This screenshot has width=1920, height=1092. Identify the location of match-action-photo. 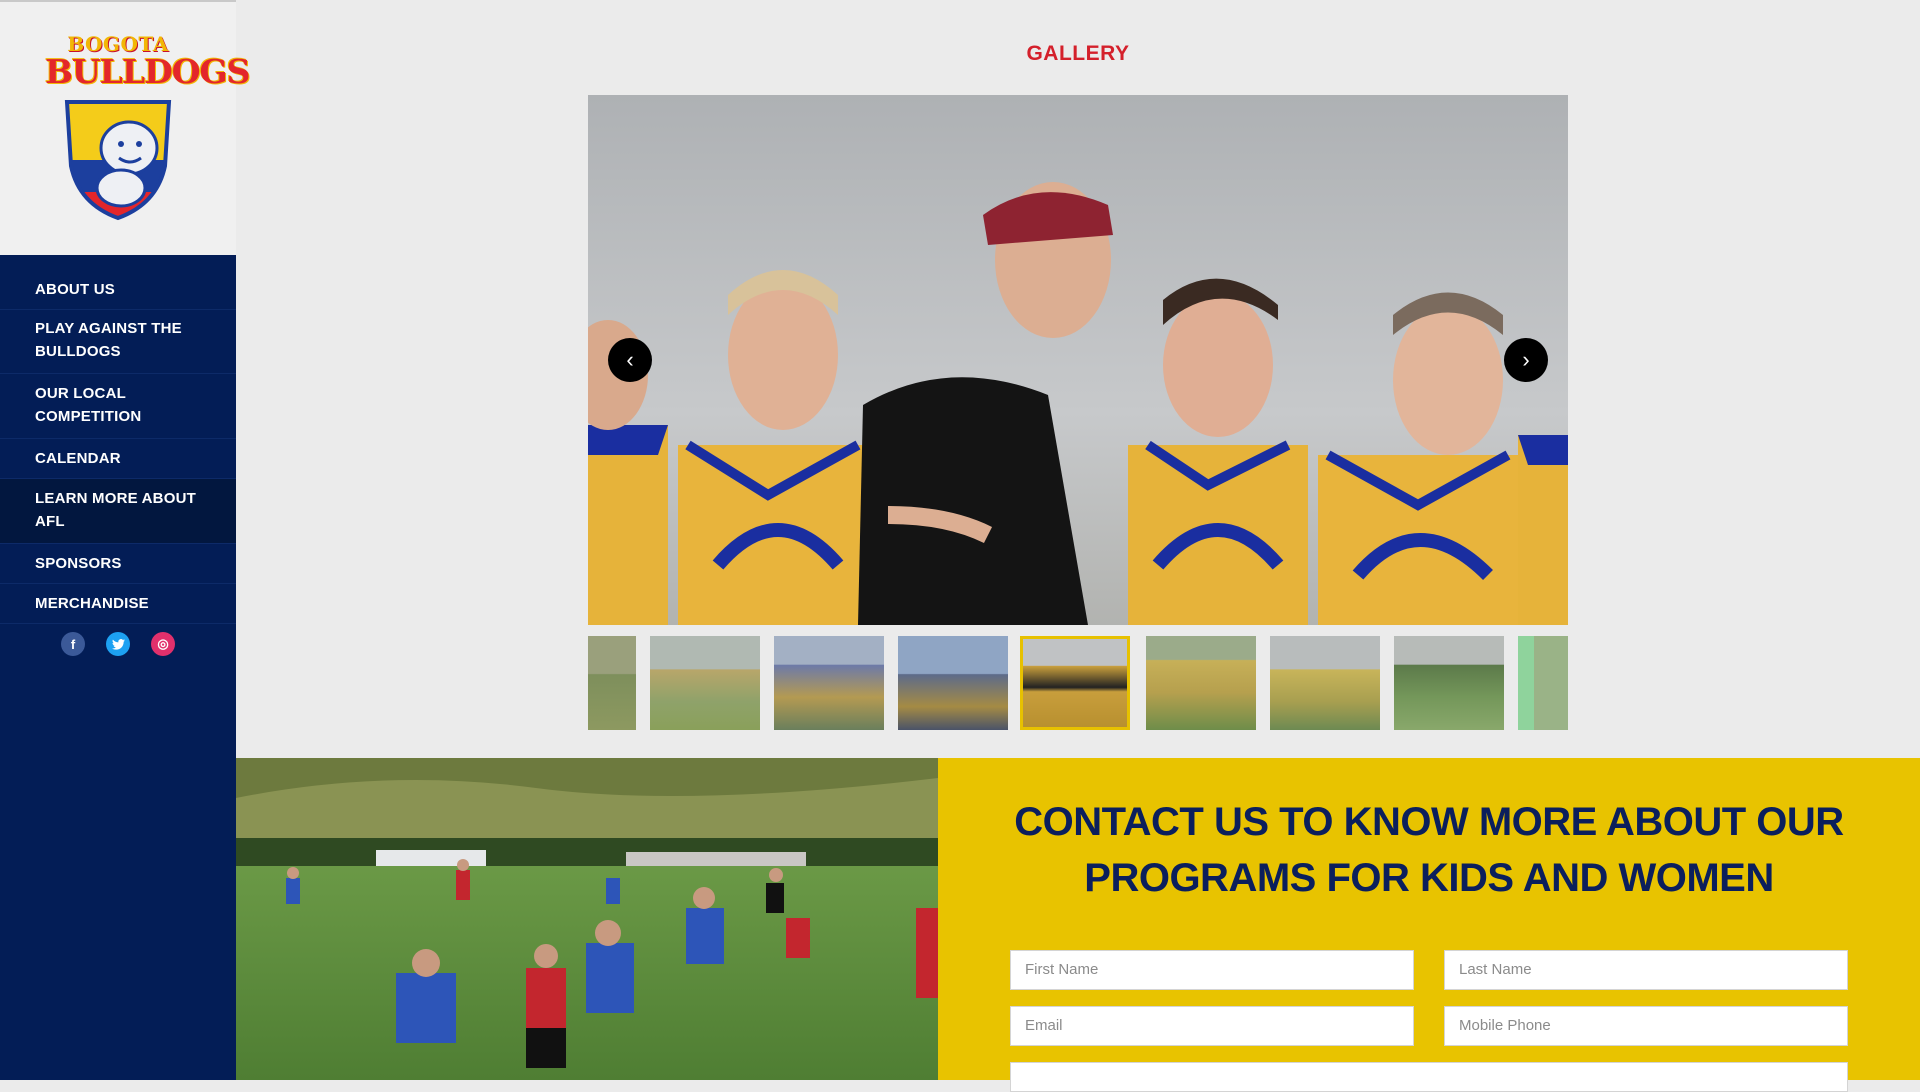
(587, 919).